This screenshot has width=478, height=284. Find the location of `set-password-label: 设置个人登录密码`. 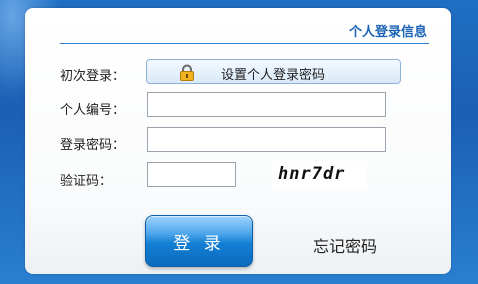

set-password-label: 设置个人登录密码 is located at coordinates (273, 75).